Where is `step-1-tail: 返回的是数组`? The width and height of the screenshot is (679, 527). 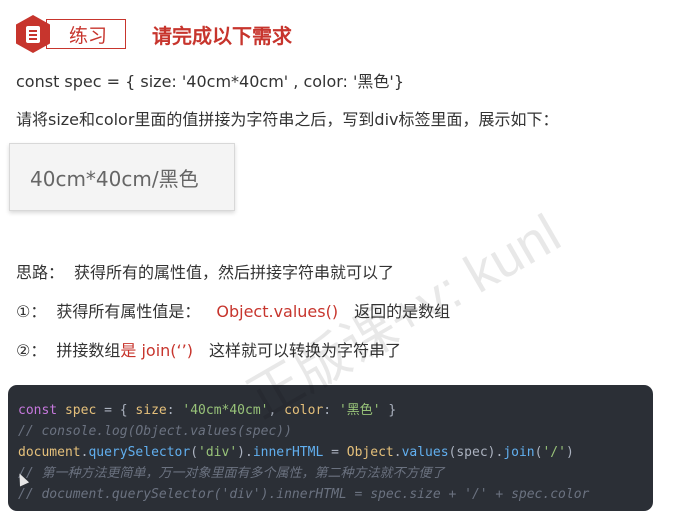
step-1-tail: 返回的是数组 is located at coordinates (402, 311).